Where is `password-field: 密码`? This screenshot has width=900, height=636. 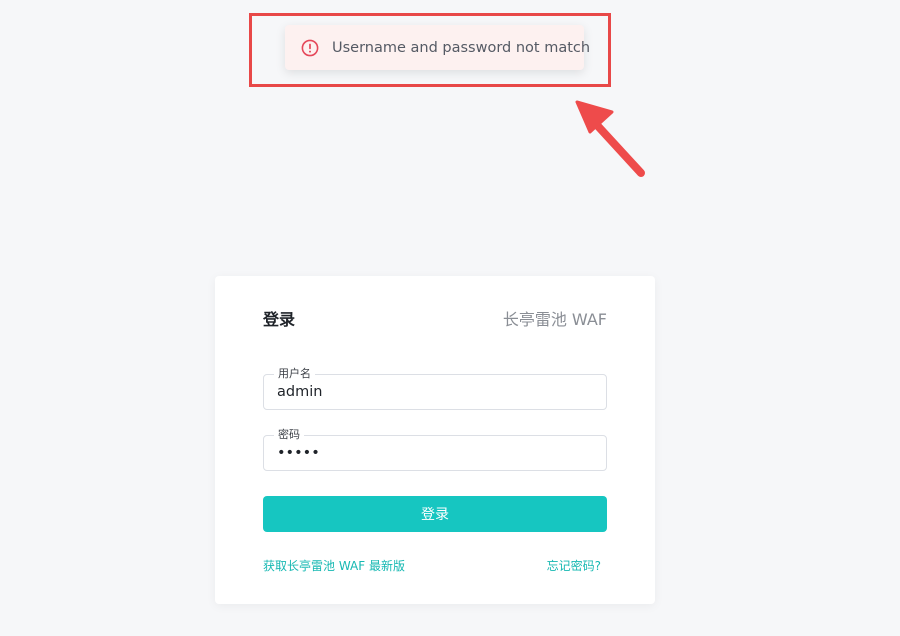
password-field: 密码 is located at coordinates (435, 449).